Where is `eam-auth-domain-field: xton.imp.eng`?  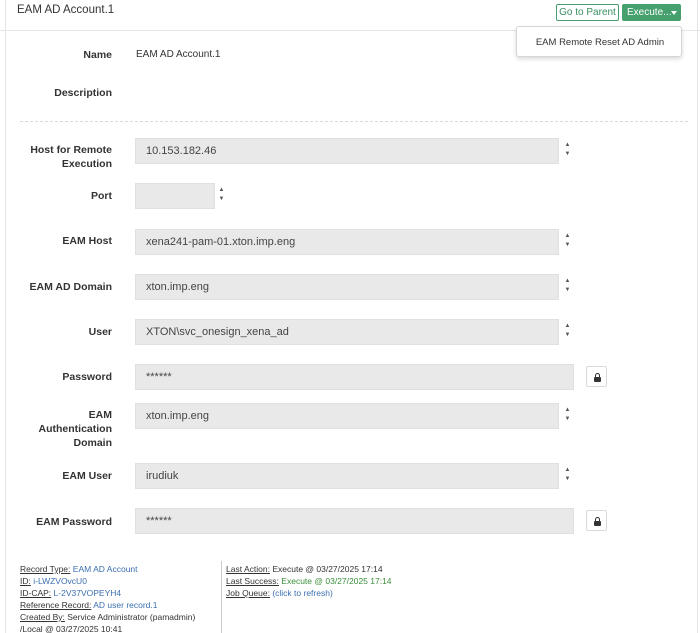 eam-auth-domain-field: xton.imp.eng is located at coordinates (347, 416).